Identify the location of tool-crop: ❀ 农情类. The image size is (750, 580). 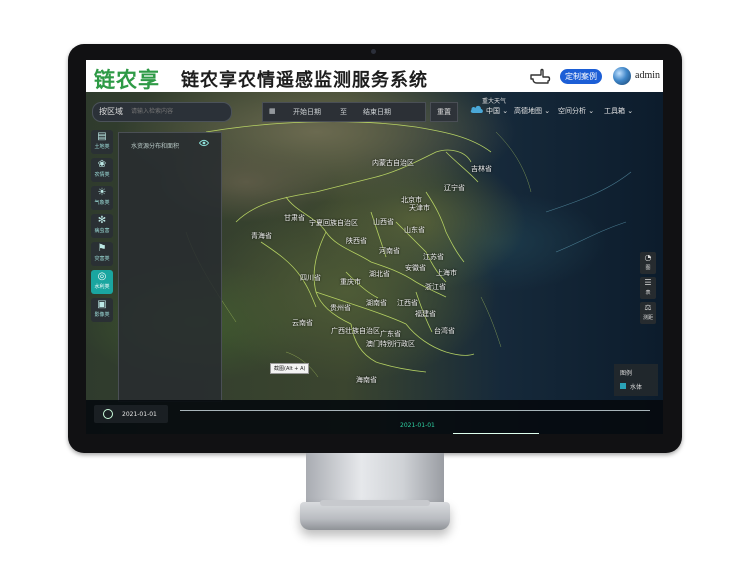
(102, 170).